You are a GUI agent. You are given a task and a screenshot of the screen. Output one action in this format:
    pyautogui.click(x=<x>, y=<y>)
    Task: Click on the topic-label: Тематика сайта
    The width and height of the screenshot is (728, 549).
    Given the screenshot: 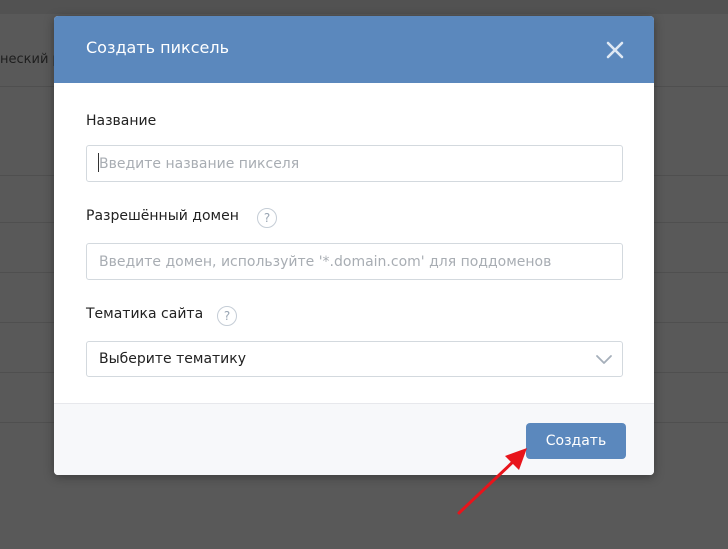 What is the action you would take?
    pyautogui.click(x=145, y=314)
    